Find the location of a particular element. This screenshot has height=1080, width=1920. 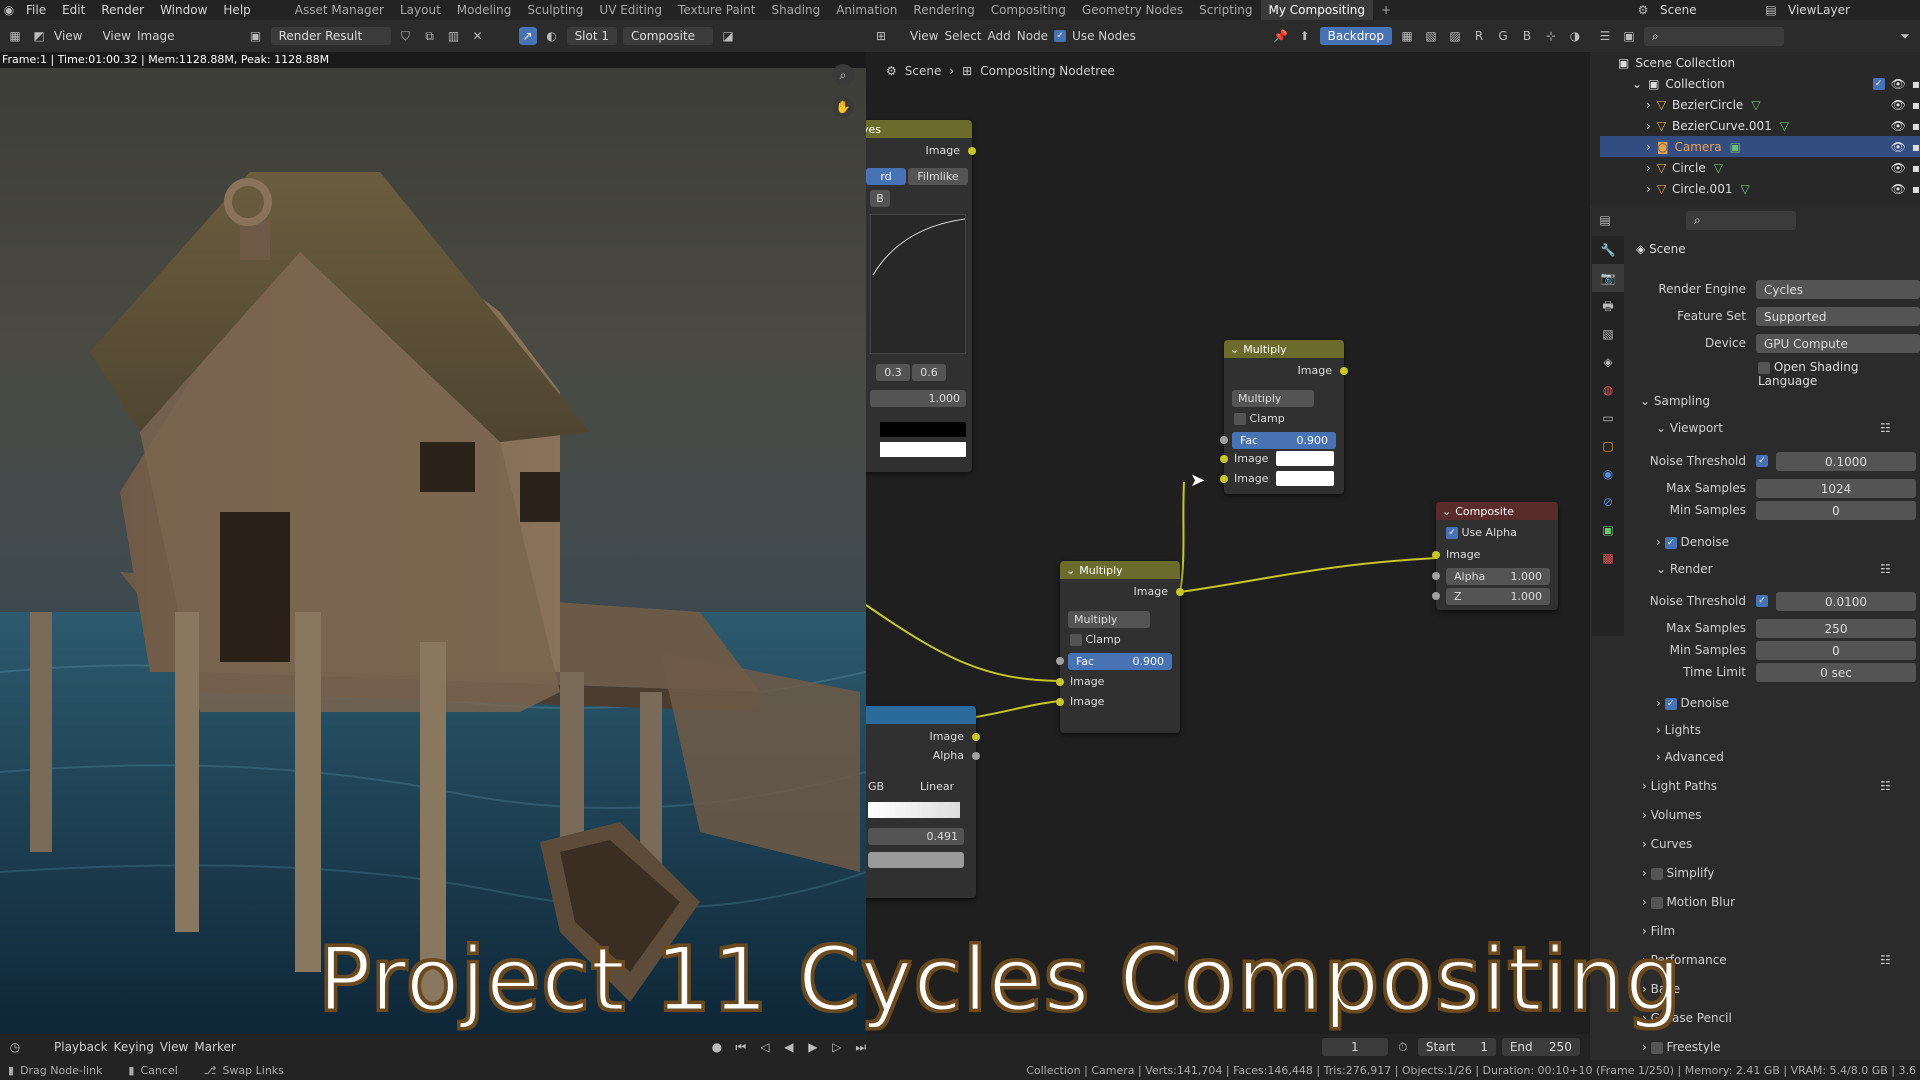

tab-sculpting: Sculpting is located at coordinates (555, 10).